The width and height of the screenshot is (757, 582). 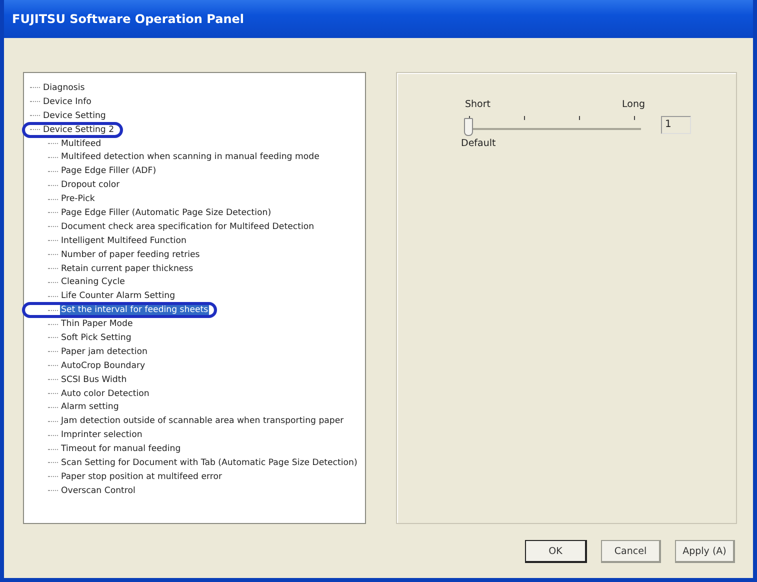 I want to click on tree-item: Alarm setting, so click(x=90, y=407).